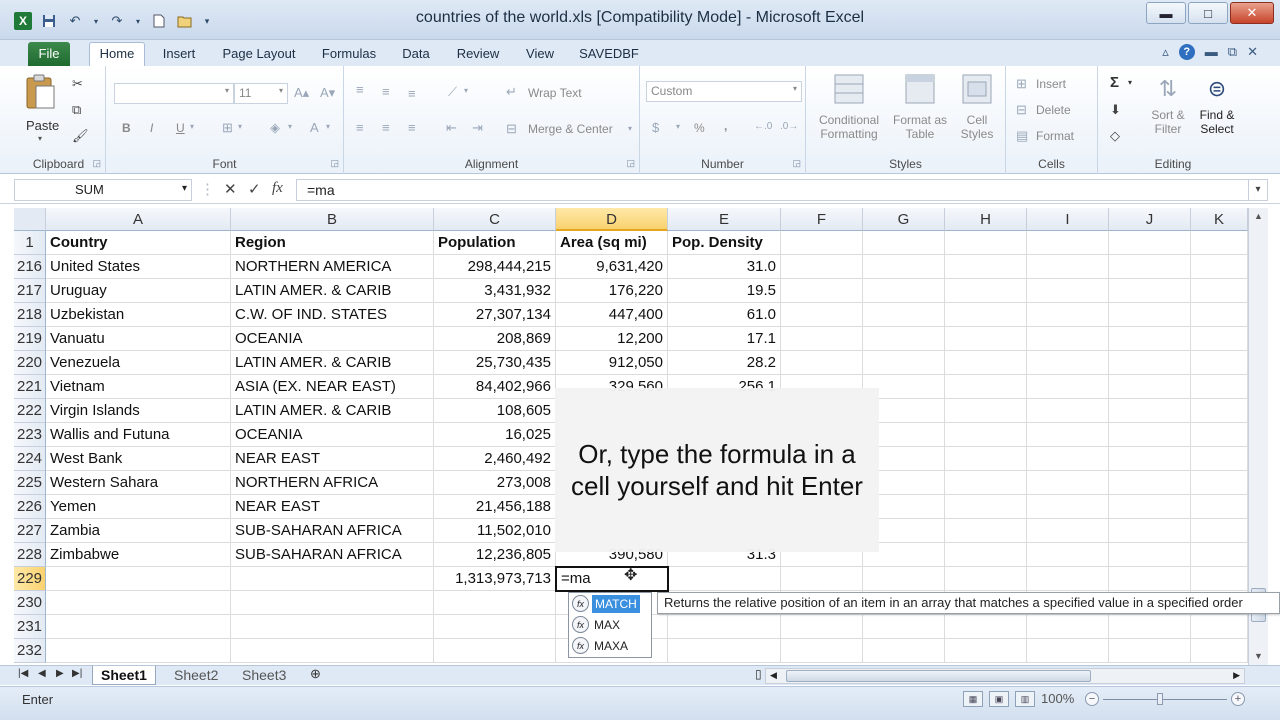 The image size is (1280, 720). I want to click on country-cell: Yemen, so click(138, 507).